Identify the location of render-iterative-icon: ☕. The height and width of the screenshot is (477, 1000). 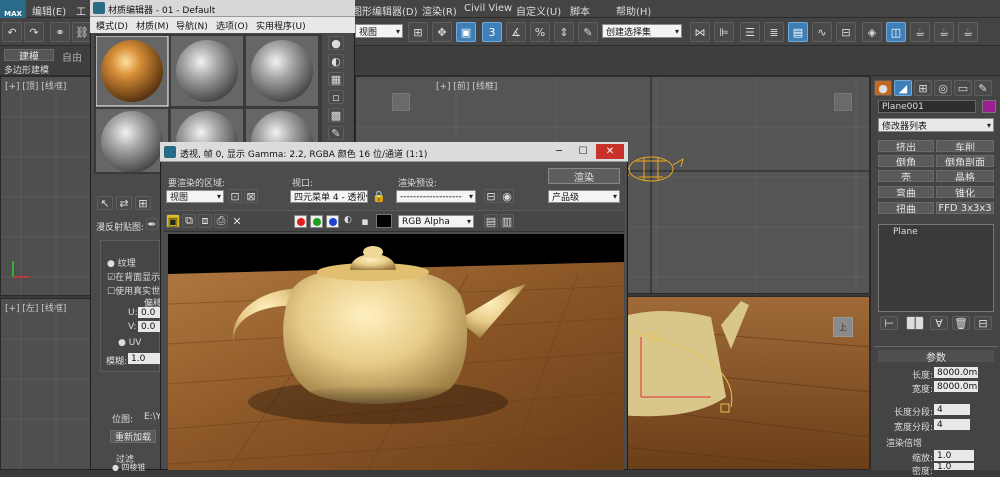
(968, 32).